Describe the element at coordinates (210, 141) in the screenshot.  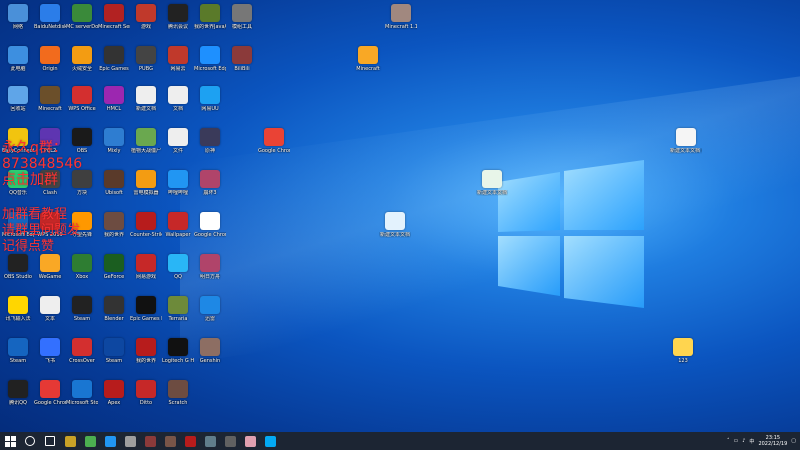
I see `desktop-icon: 原神` at that location.